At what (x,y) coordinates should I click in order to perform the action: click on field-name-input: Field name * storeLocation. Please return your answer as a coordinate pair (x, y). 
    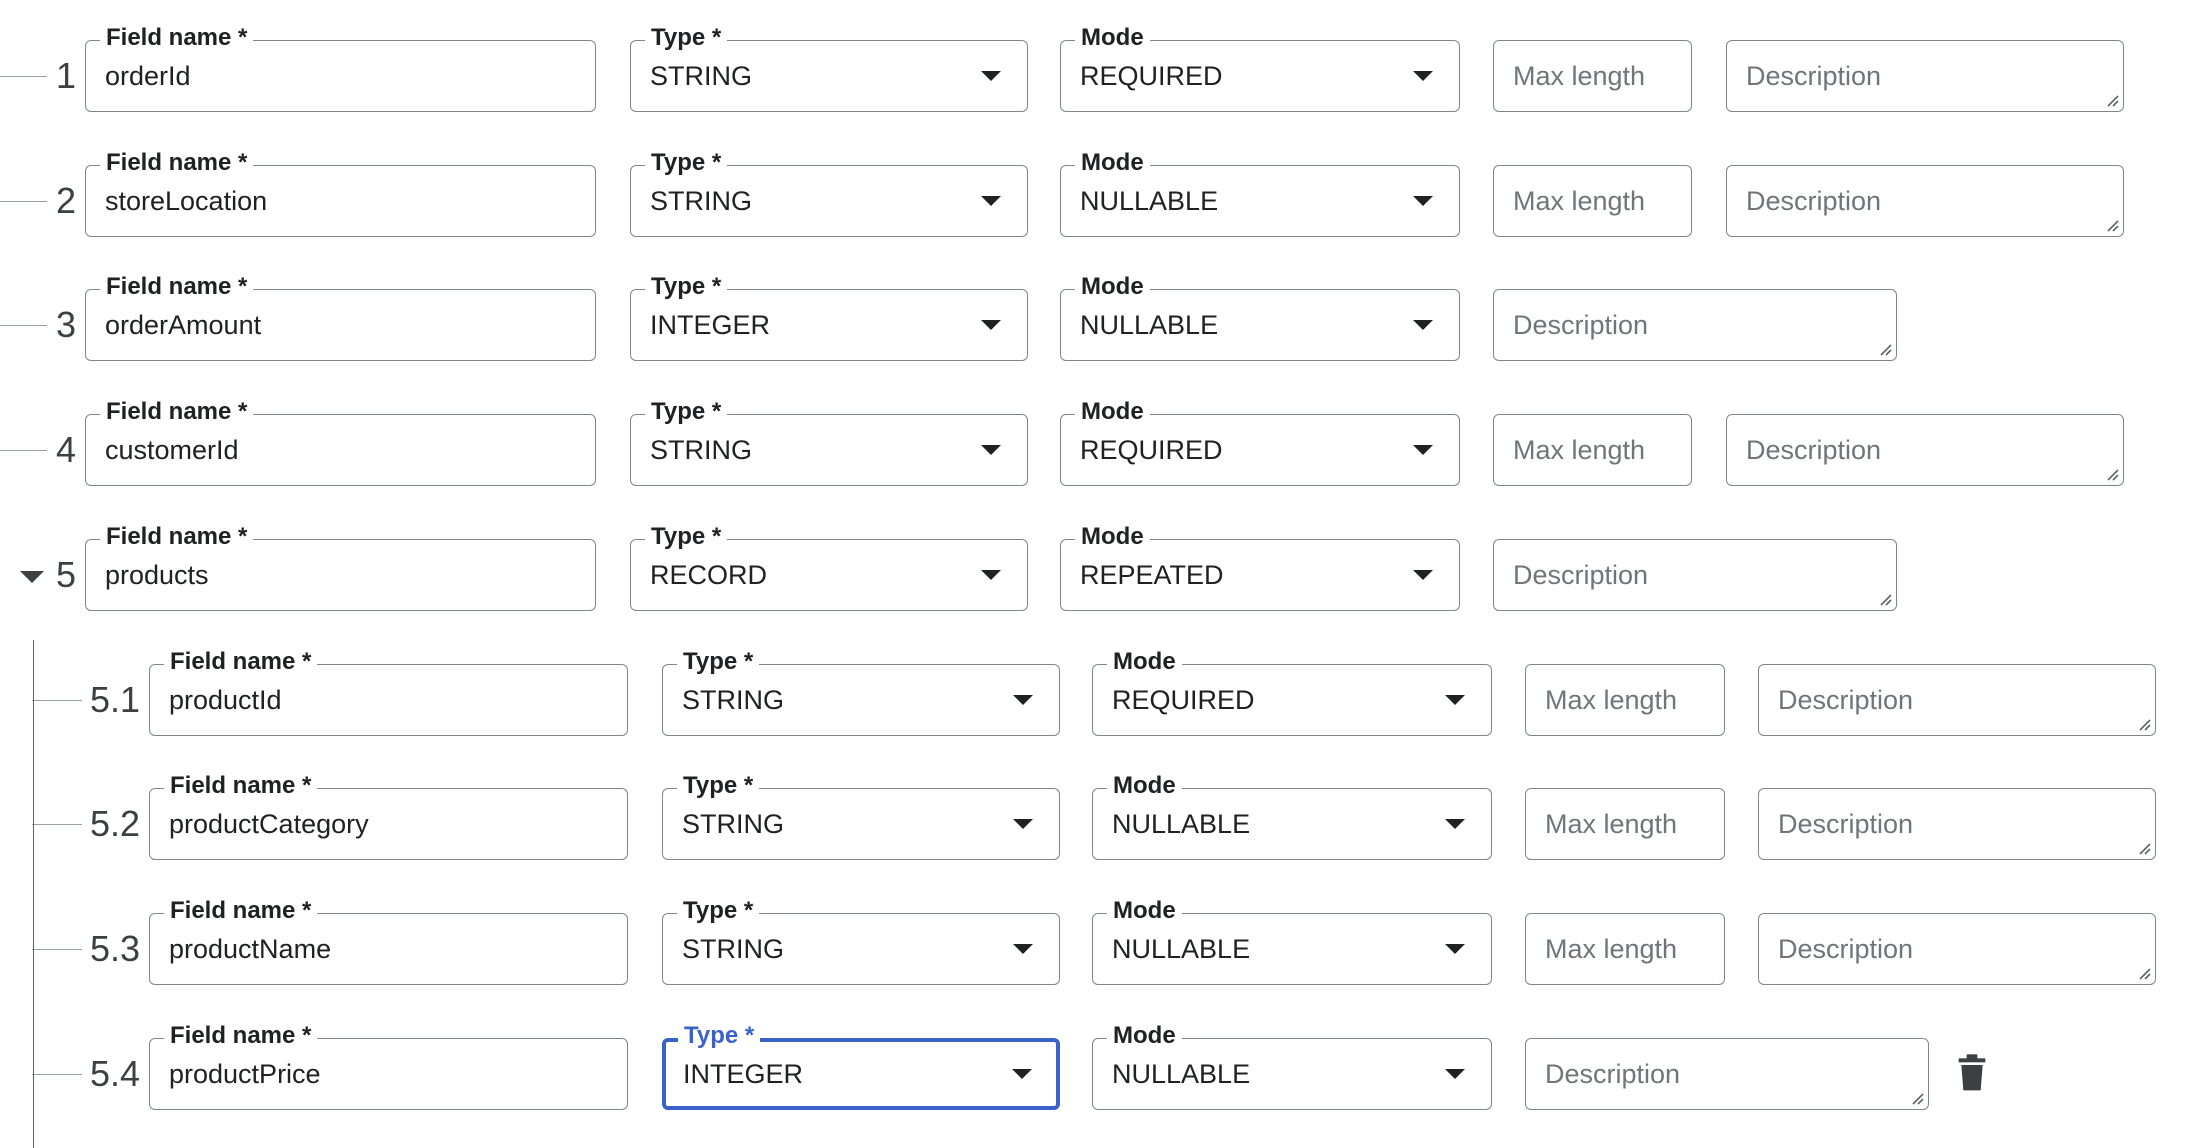
    Looking at the image, I should click on (340, 192).